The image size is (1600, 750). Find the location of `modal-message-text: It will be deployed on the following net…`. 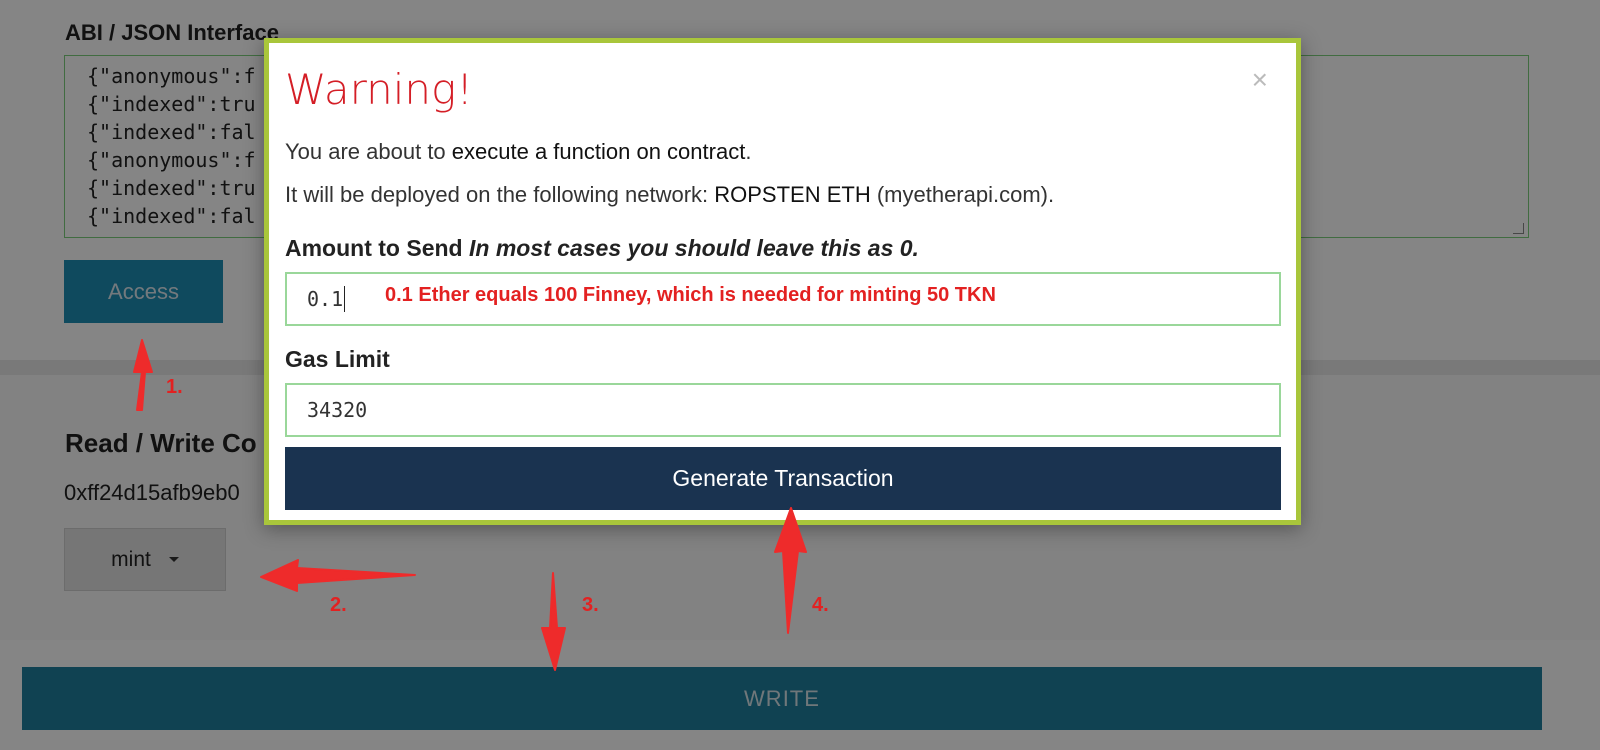

modal-message-text: It will be deployed on the following net… is located at coordinates (500, 194).